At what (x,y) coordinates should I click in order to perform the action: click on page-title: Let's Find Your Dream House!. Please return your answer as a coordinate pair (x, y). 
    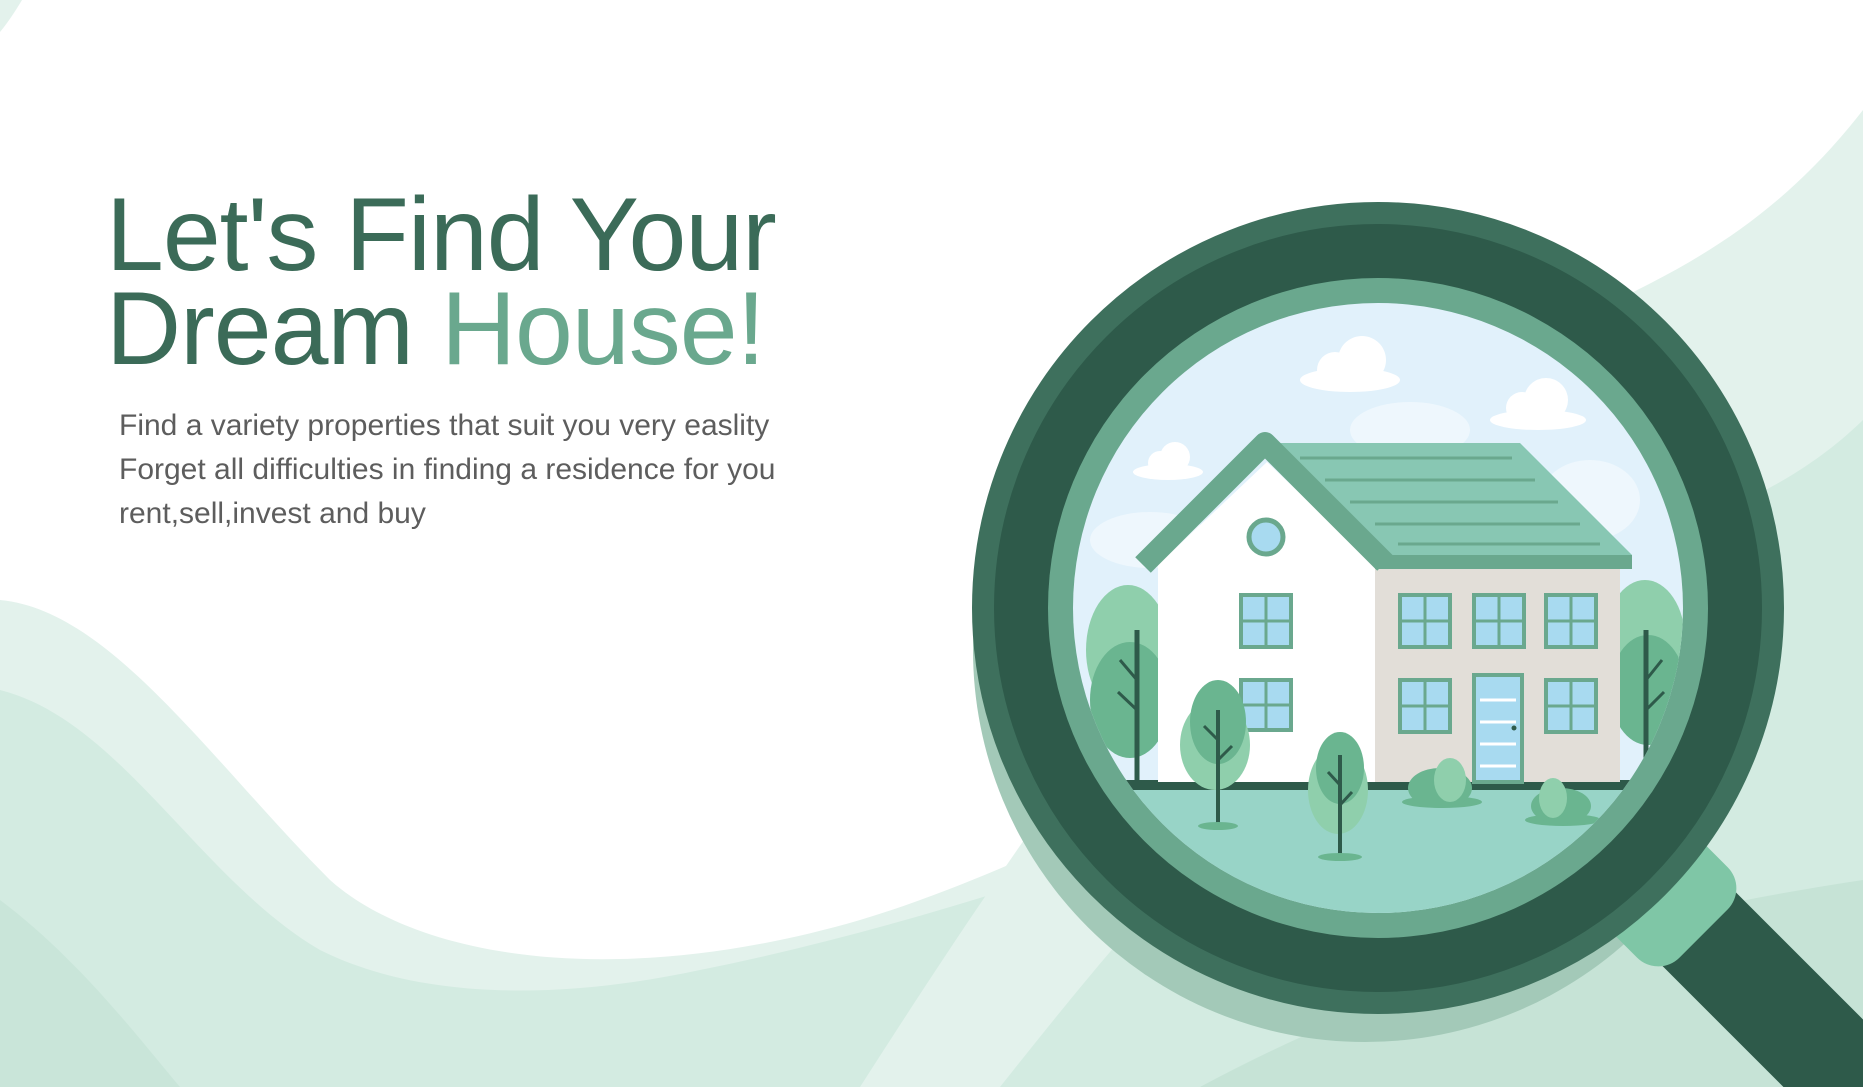
    Looking at the image, I should click on (441, 279).